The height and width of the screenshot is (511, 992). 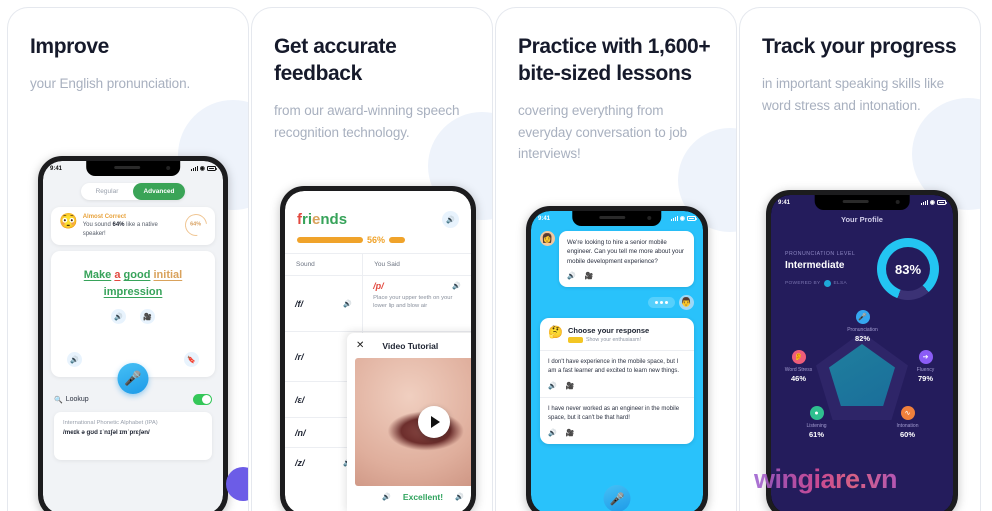 What do you see at coordinates (799, 366) in the screenshot?
I see `skill-node-listening: 👂 Word Stress 46%` at bounding box center [799, 366].